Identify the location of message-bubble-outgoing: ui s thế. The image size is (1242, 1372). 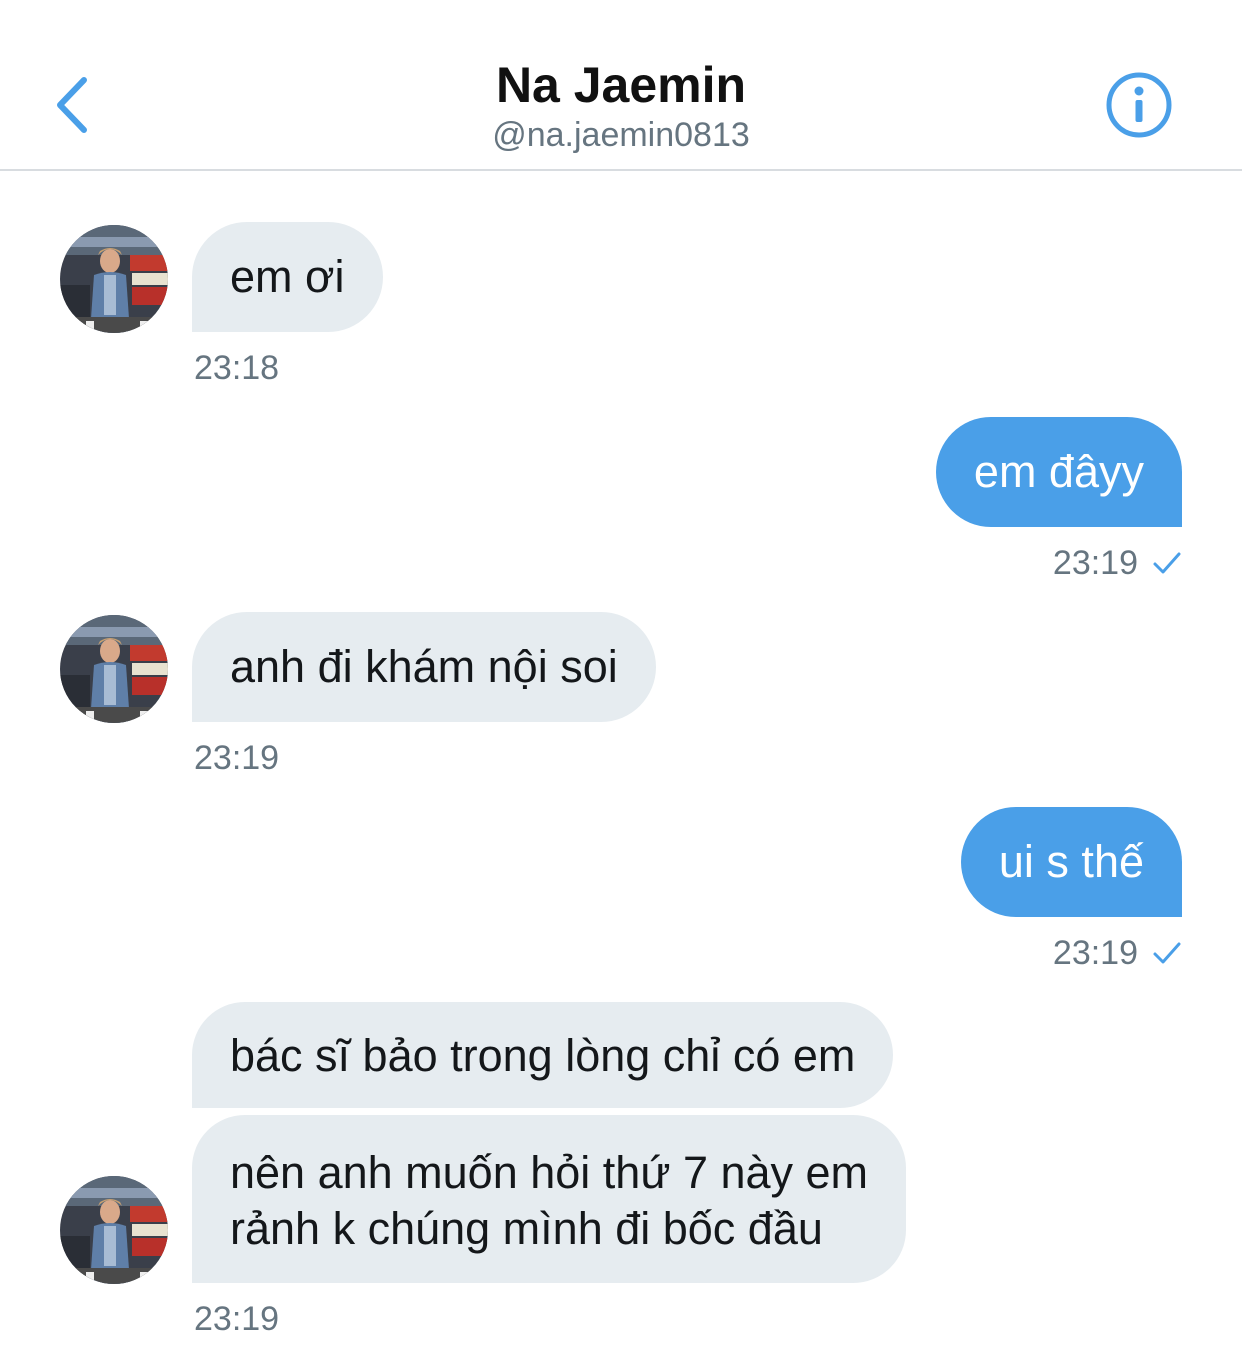
(1071, 862).